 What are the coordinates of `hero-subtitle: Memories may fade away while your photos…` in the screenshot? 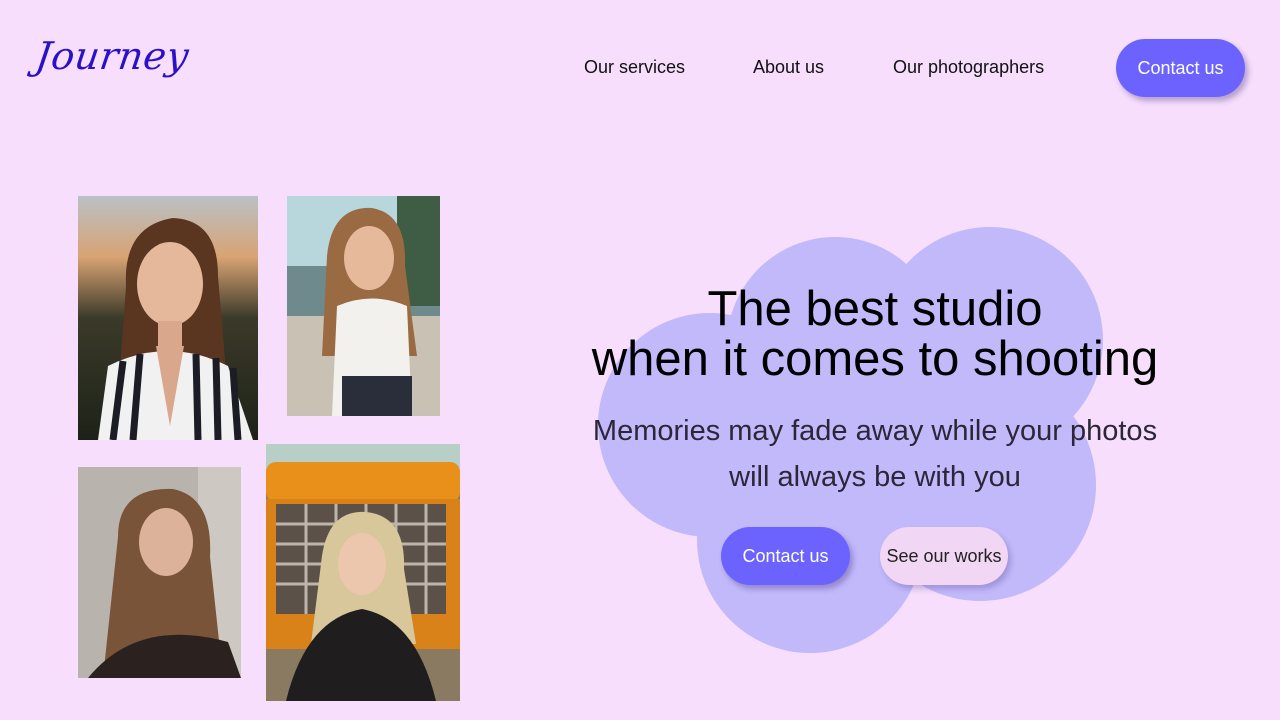 It's located at (875, 454).